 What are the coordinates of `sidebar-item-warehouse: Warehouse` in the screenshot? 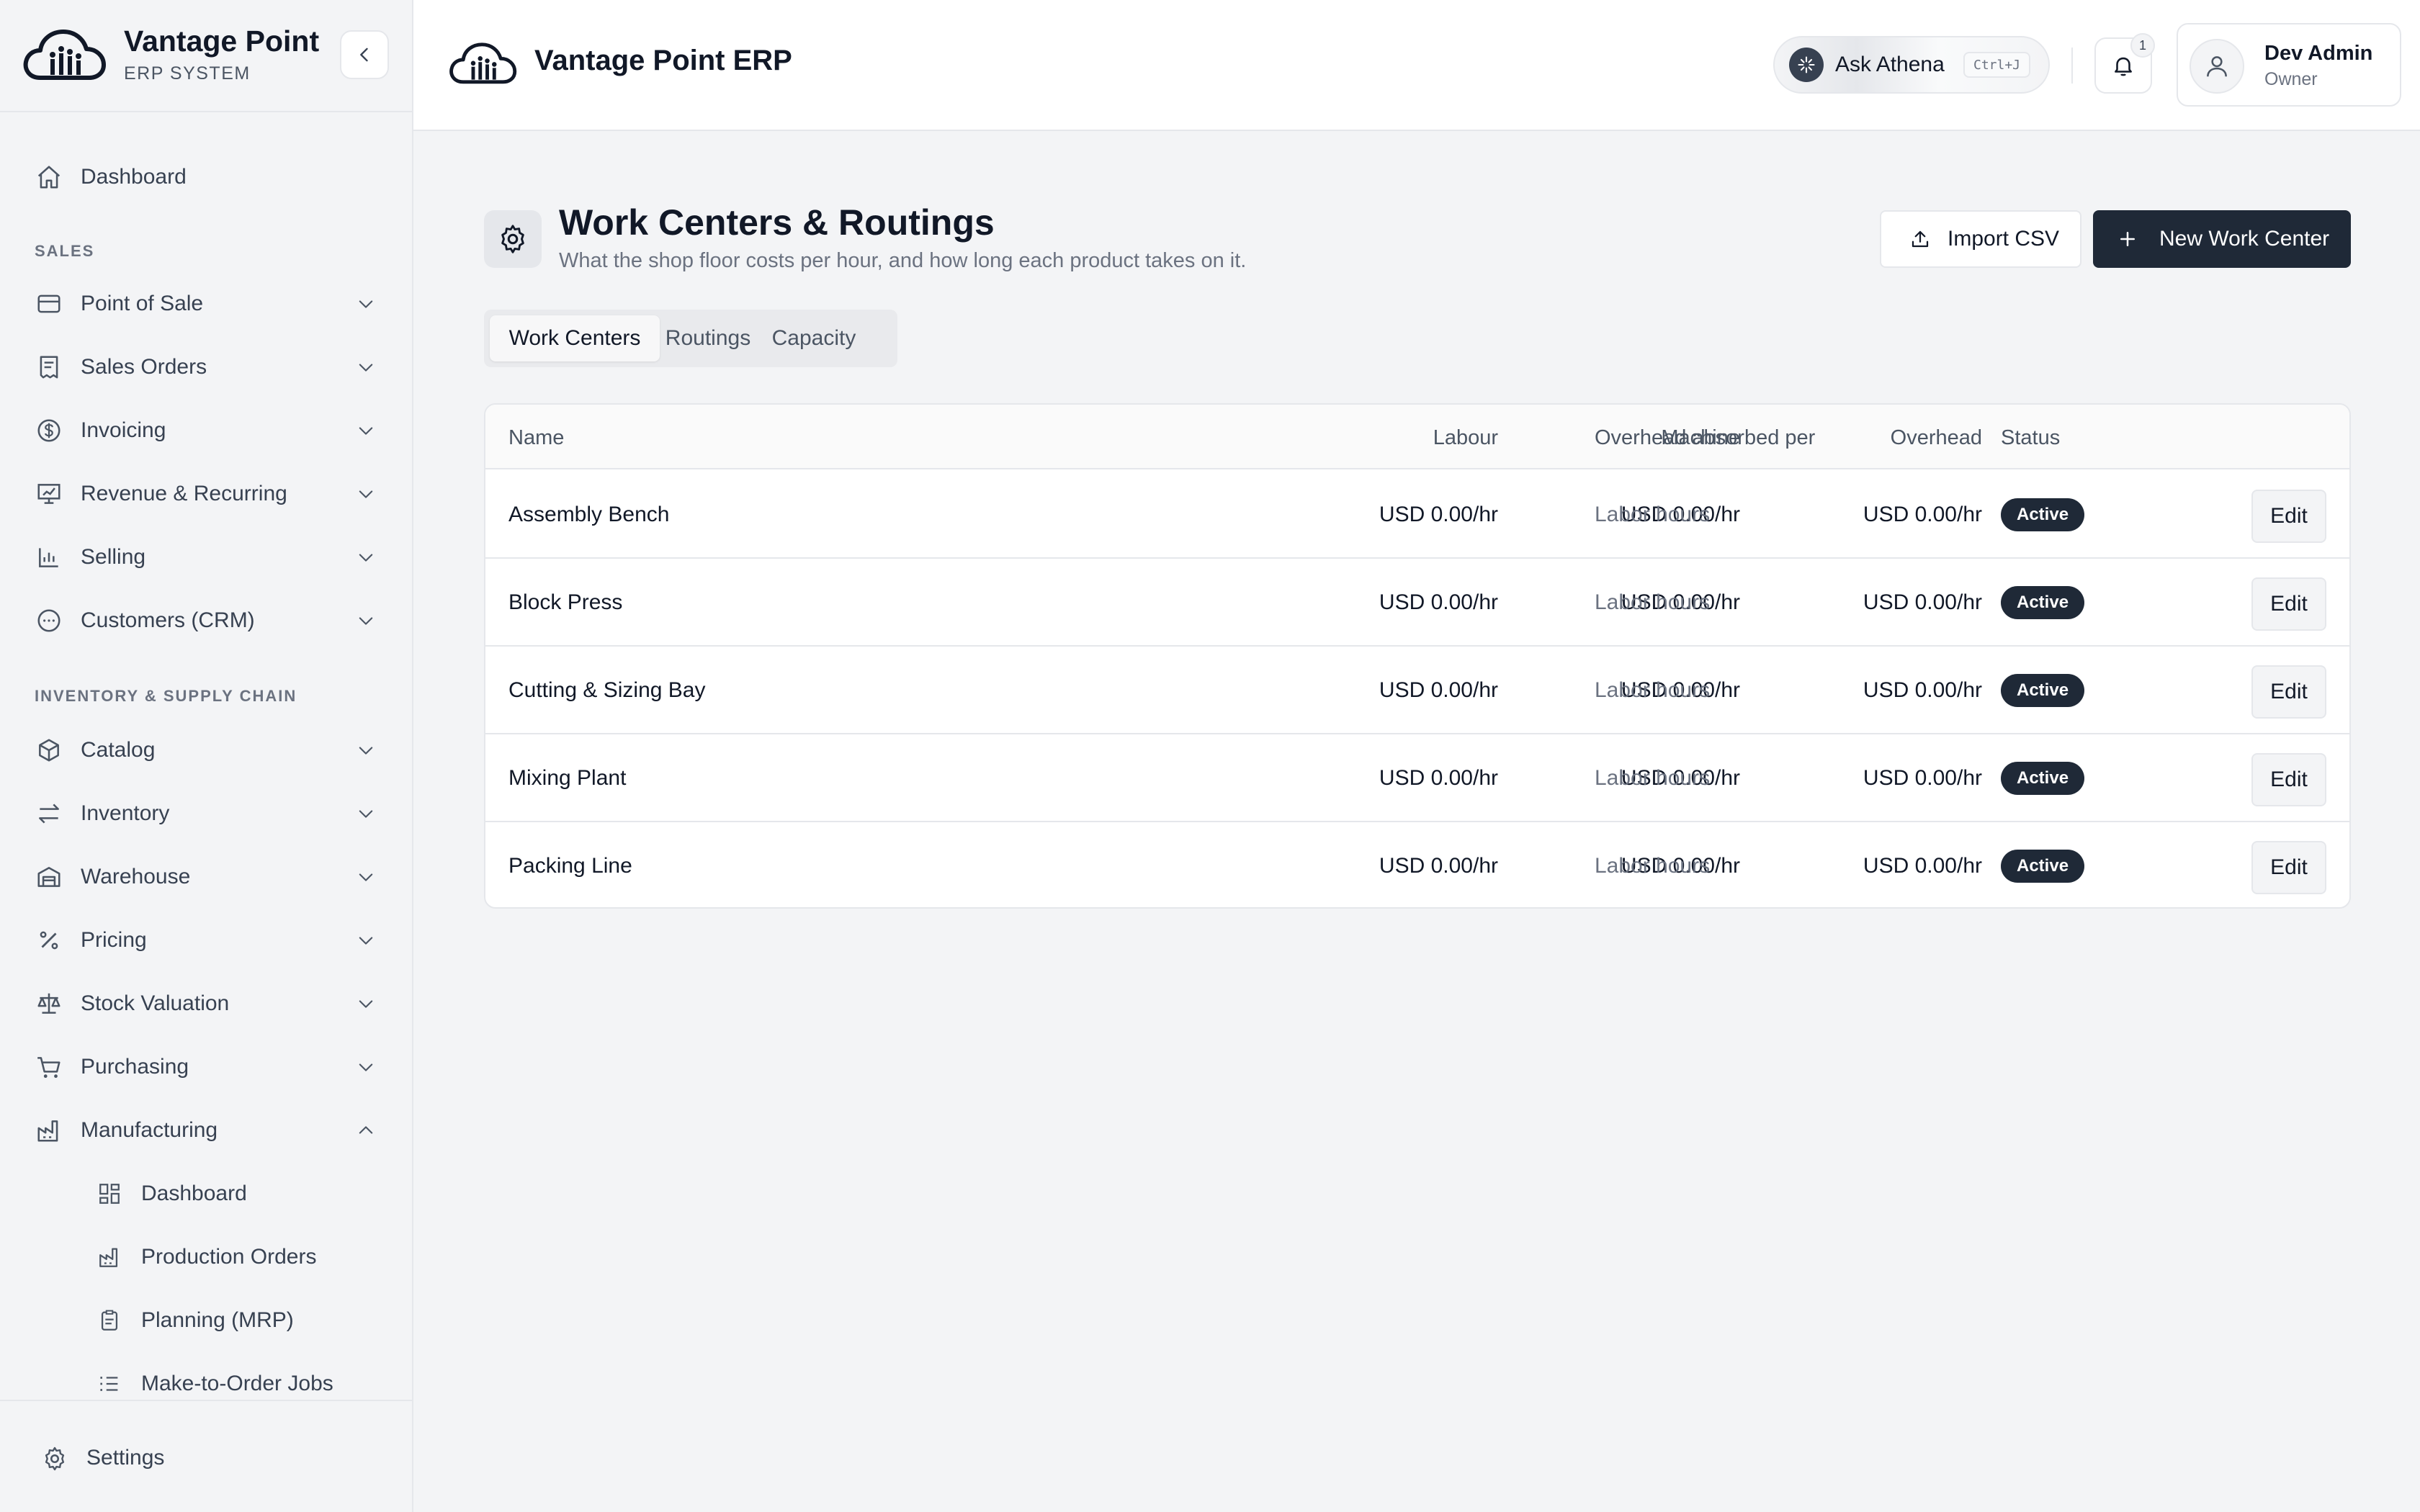 It's located at (206, 877).